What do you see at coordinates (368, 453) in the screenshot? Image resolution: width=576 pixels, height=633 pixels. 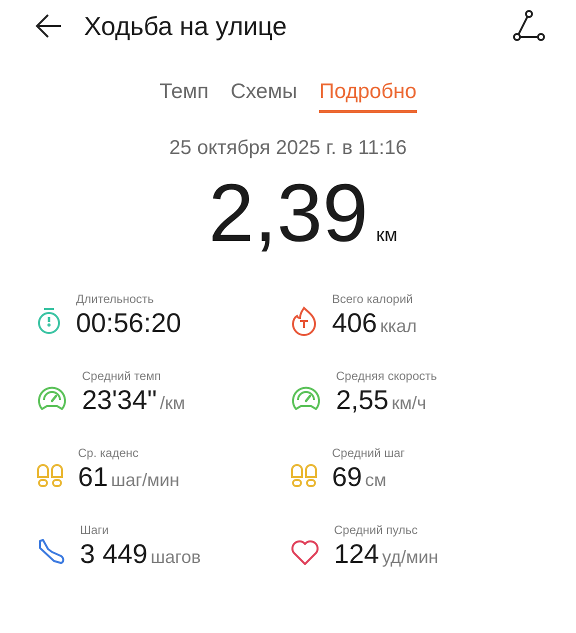 I see `stat-label: Средний шаг` at bounding box center [368, 453].